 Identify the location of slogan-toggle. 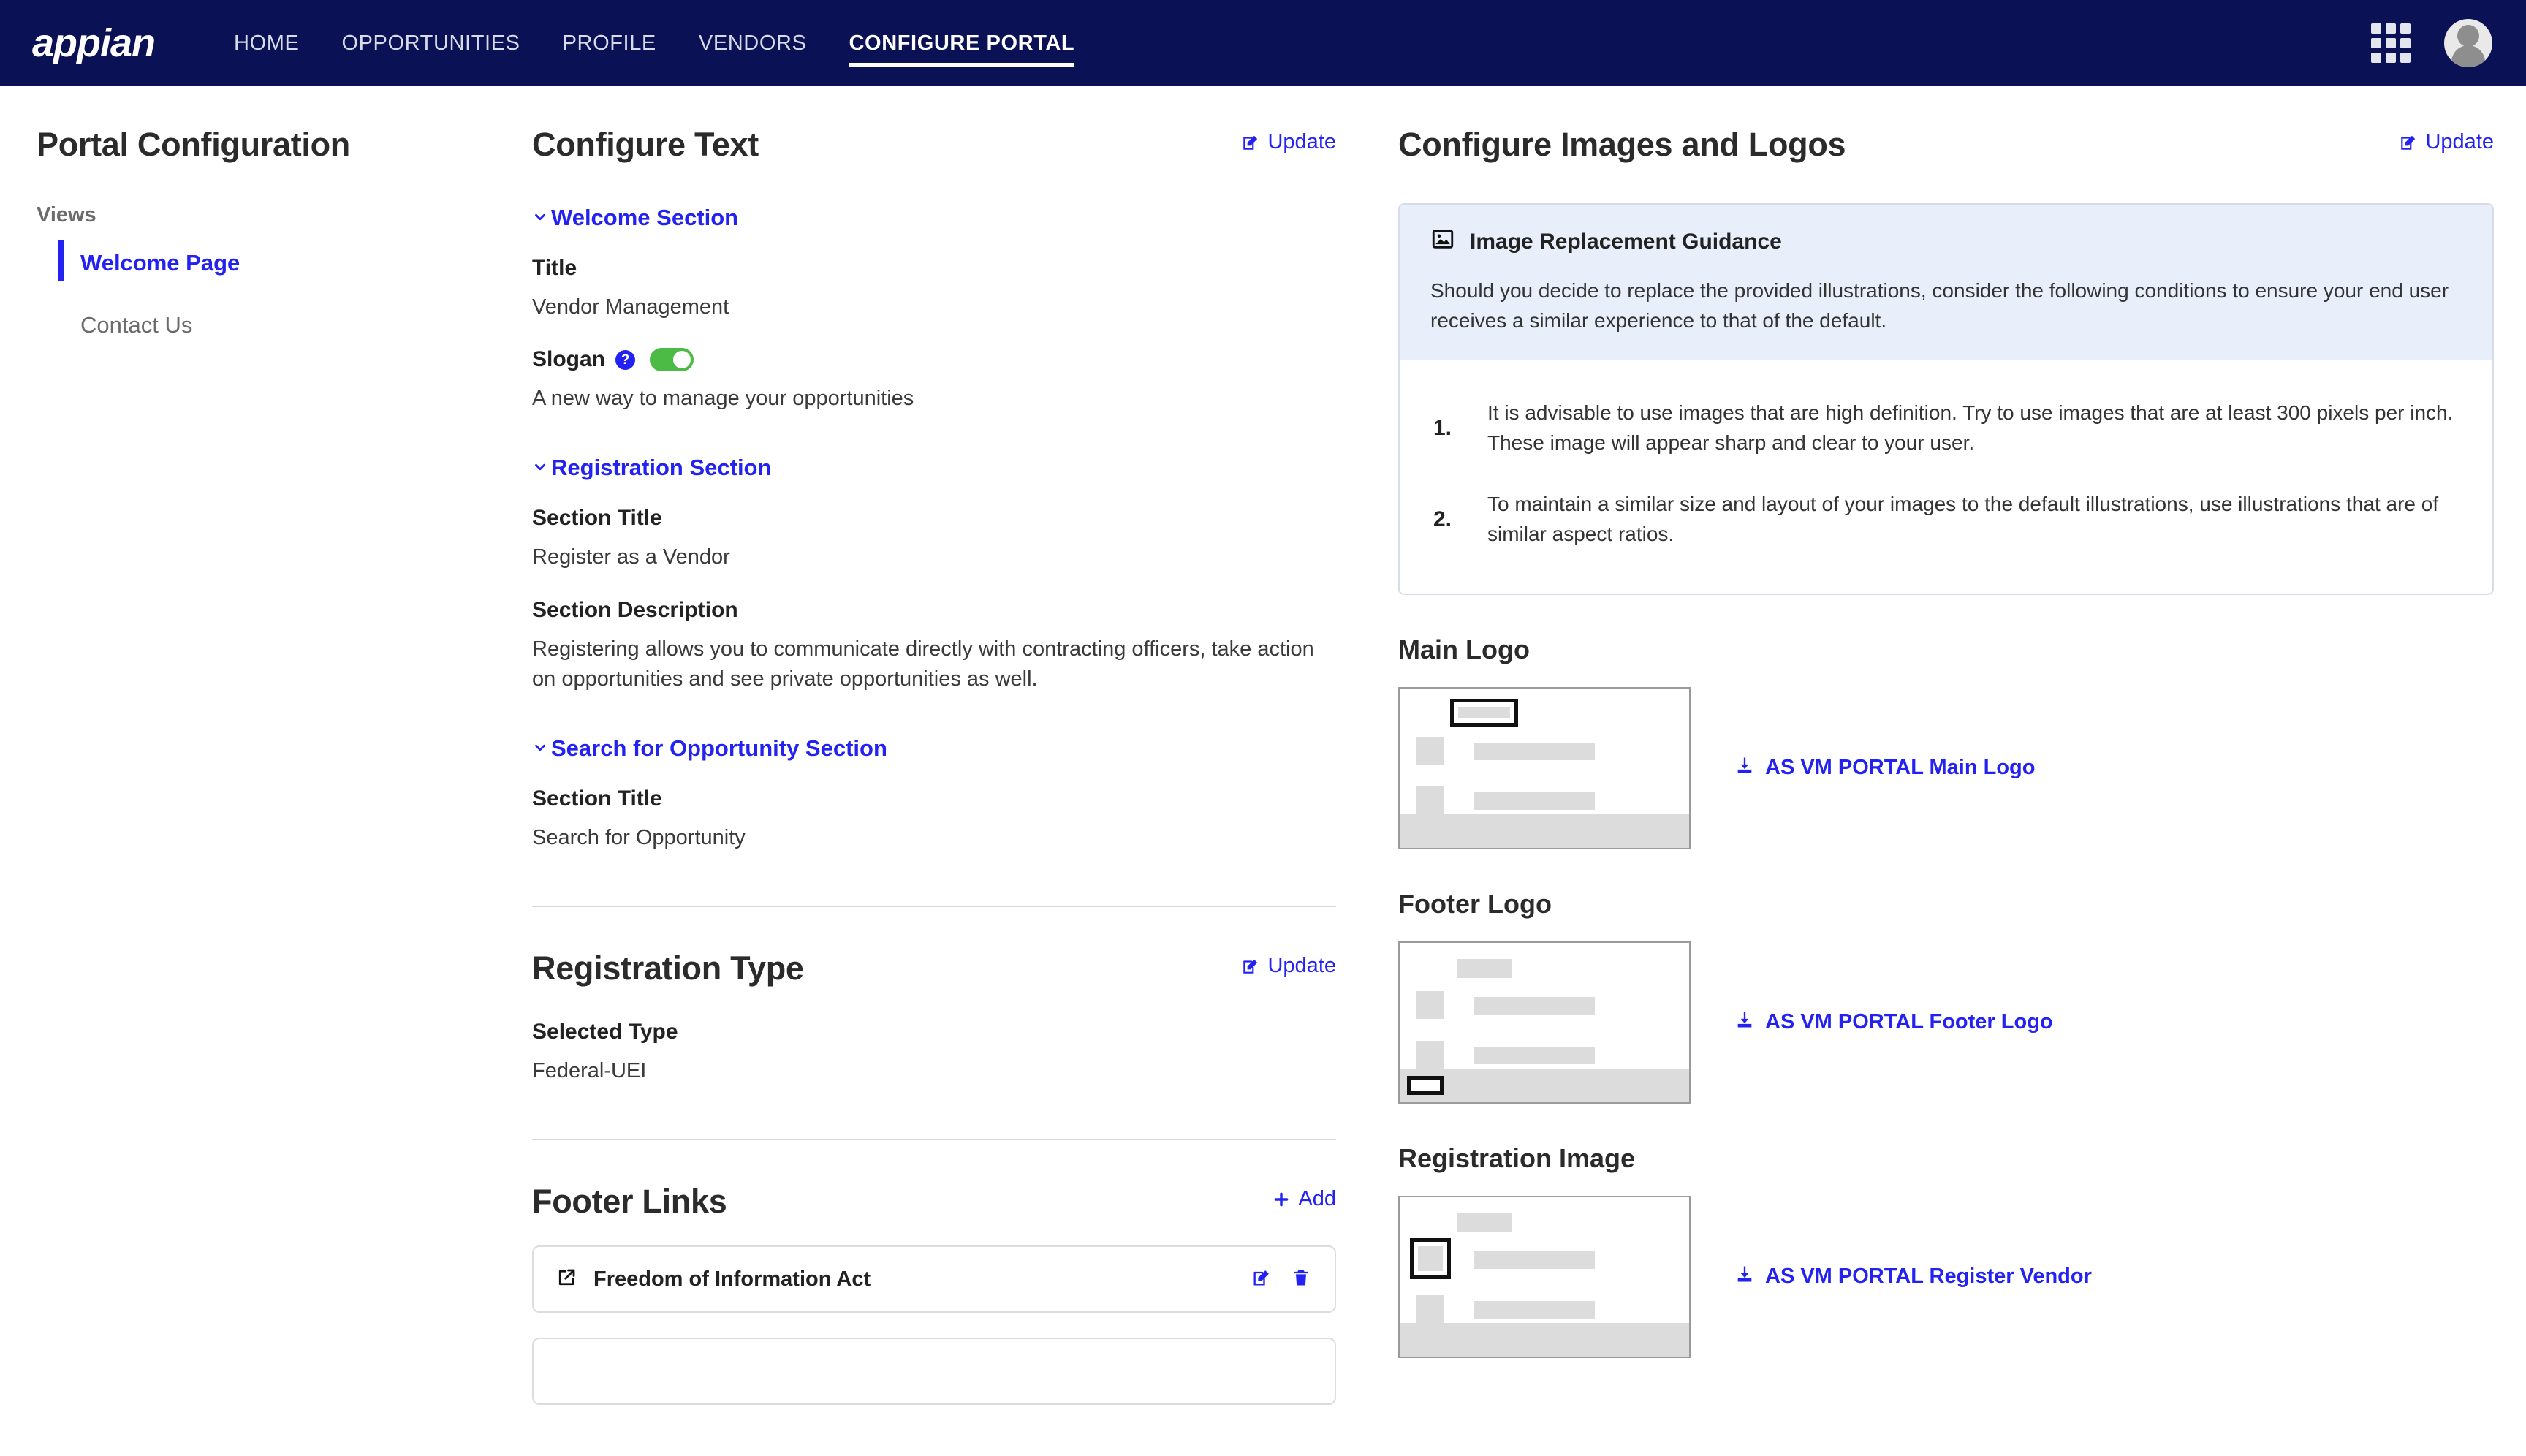
(672, 360).